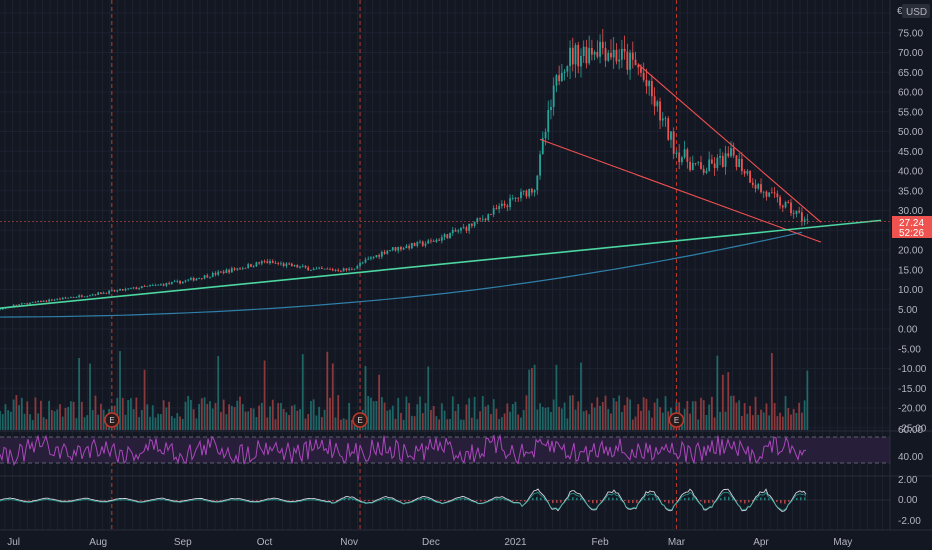 This screenshot has width=932, height=550. Describe the element at coordinates (466, 538) in the screenshot. I see `time-axis: Jul Aug Sep Oct Nov Dec 2021 Feb Mar Apr May` at that location.